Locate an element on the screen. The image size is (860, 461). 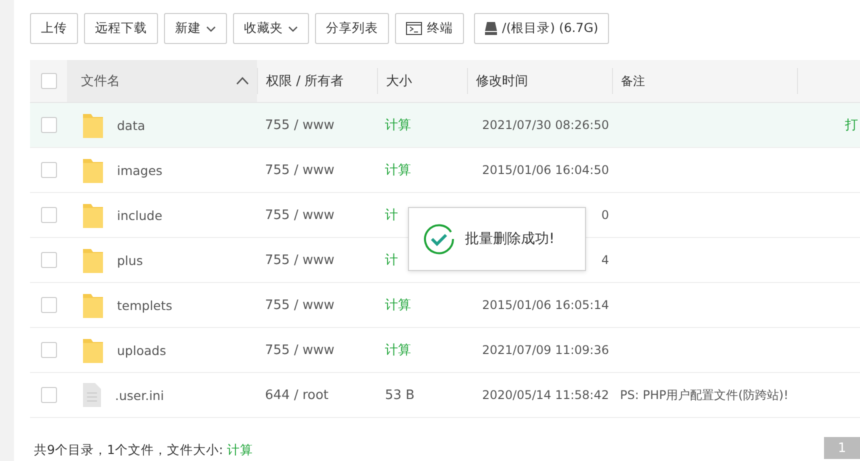
toolbar-button: 新建 is located at coordinates (195, 28).